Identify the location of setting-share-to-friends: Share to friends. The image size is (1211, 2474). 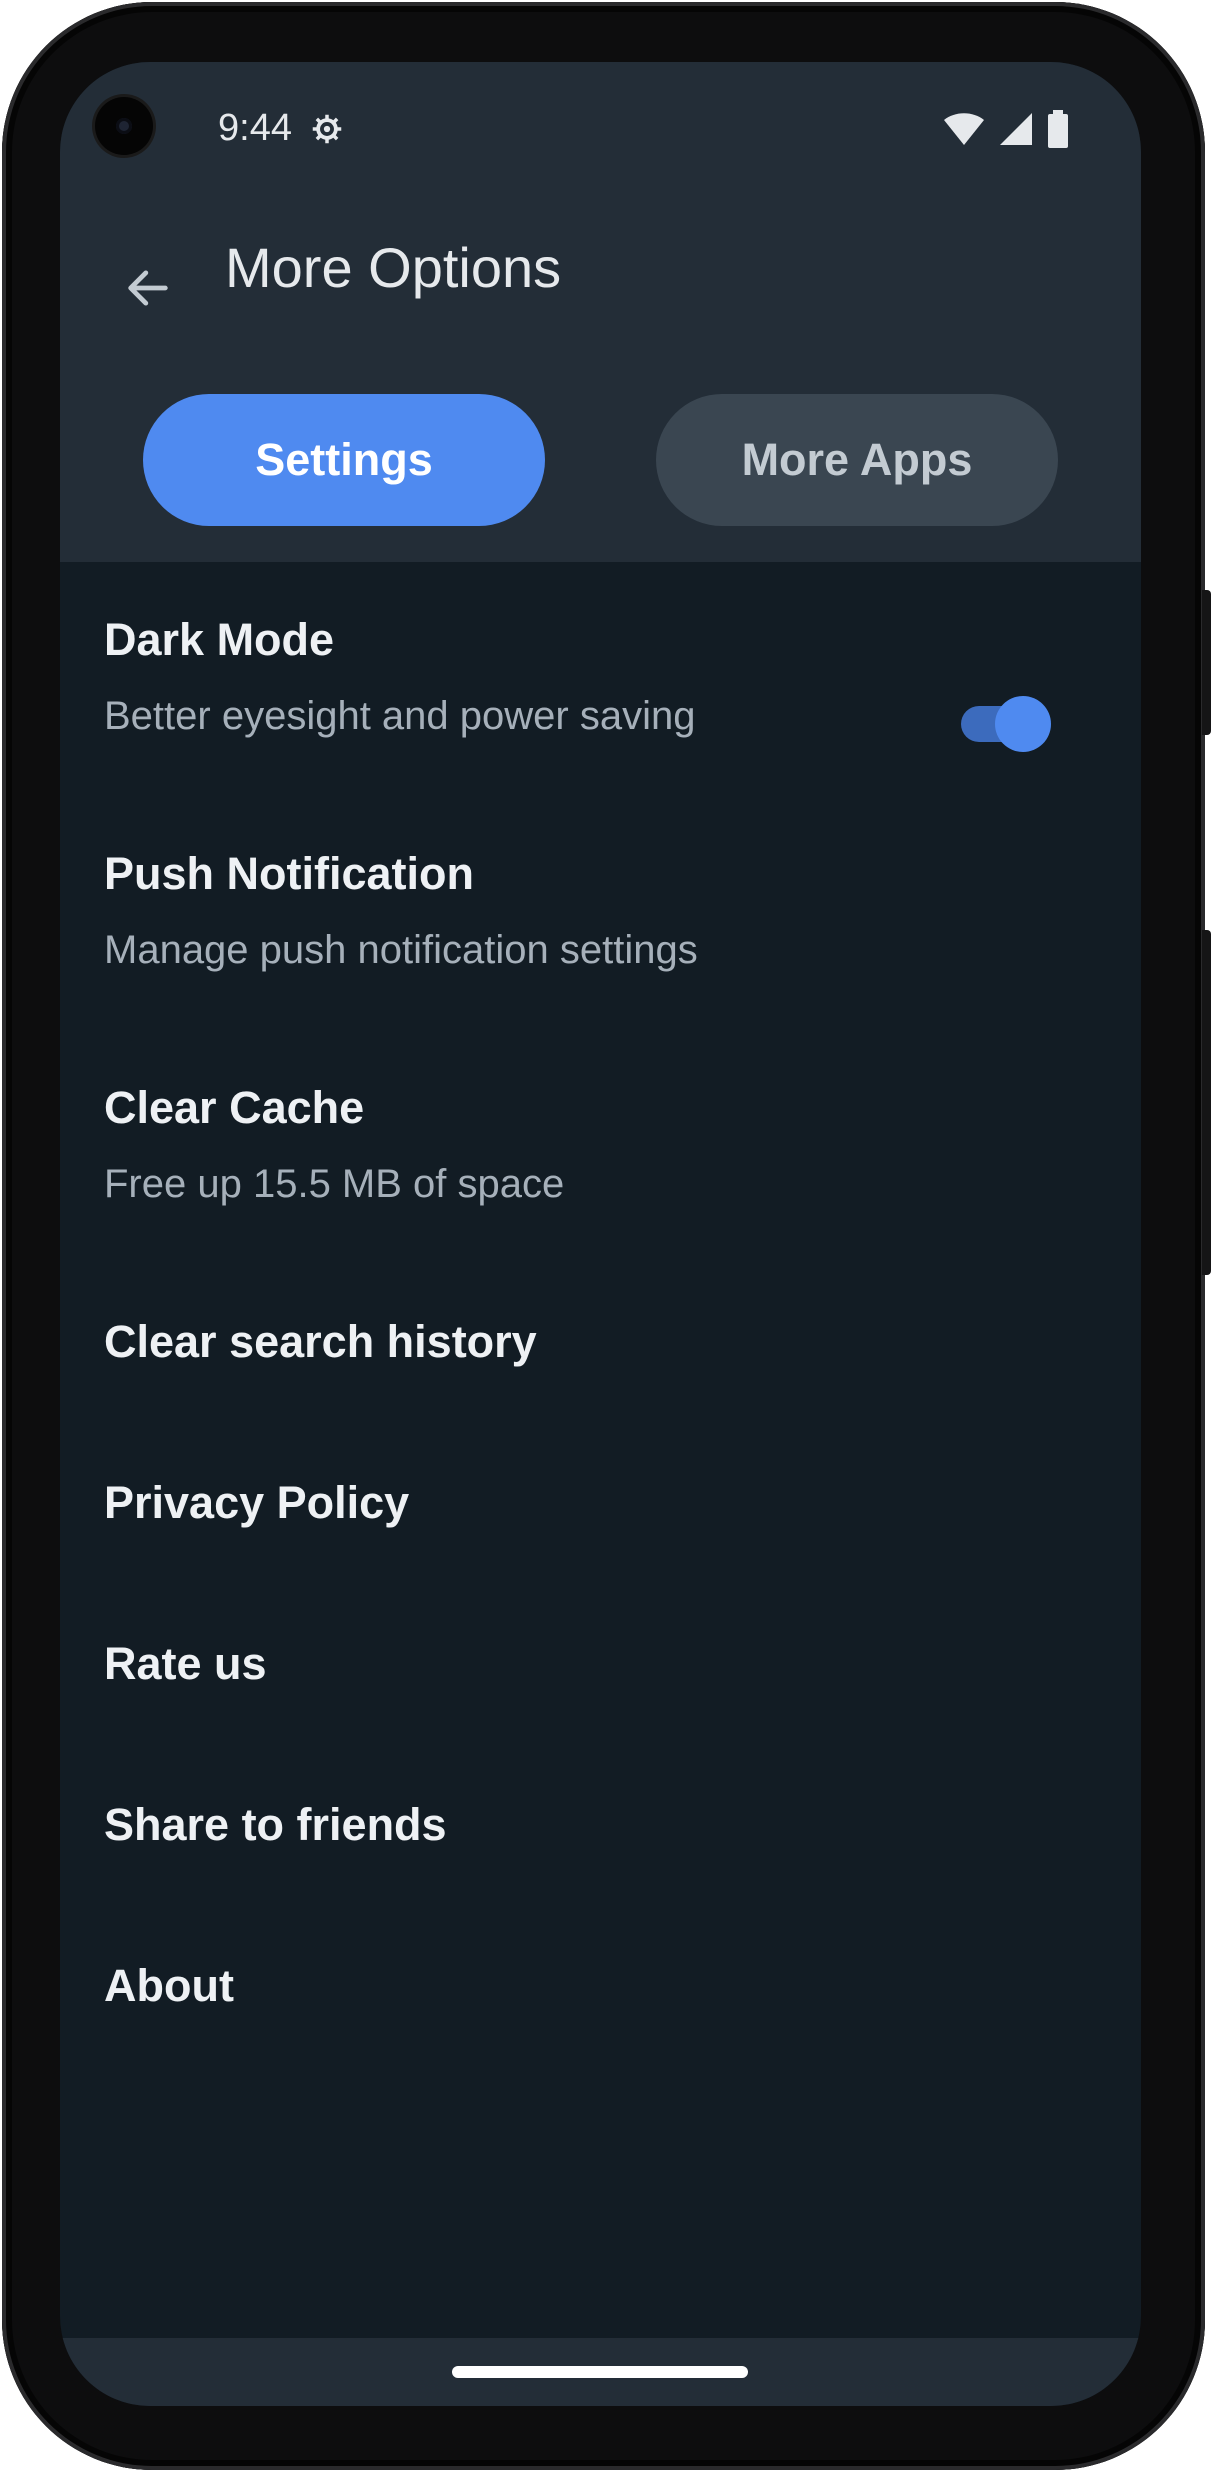
(600, 1825).